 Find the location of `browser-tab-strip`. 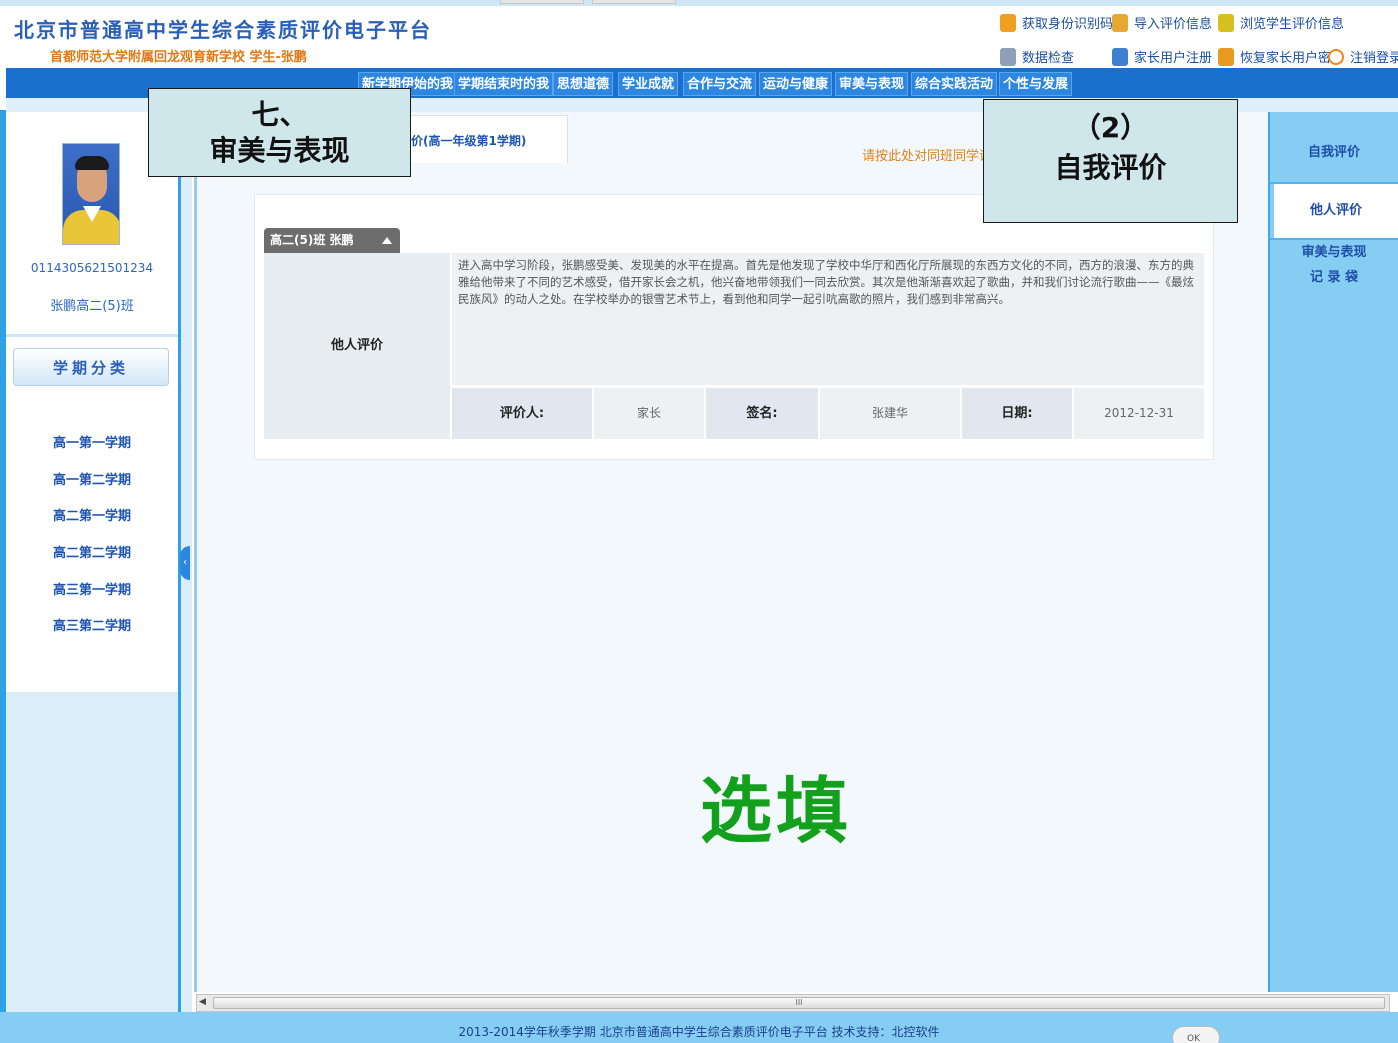

browser-tab-strip is located at coordinates (699, 3).